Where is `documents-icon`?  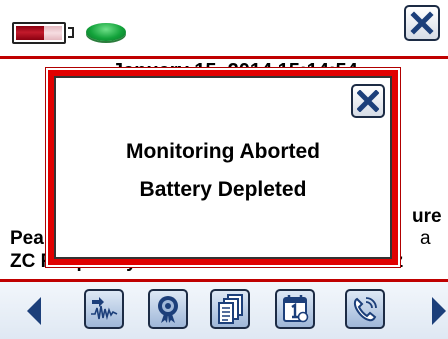 documents-icon is located at coordinates (230, 309).